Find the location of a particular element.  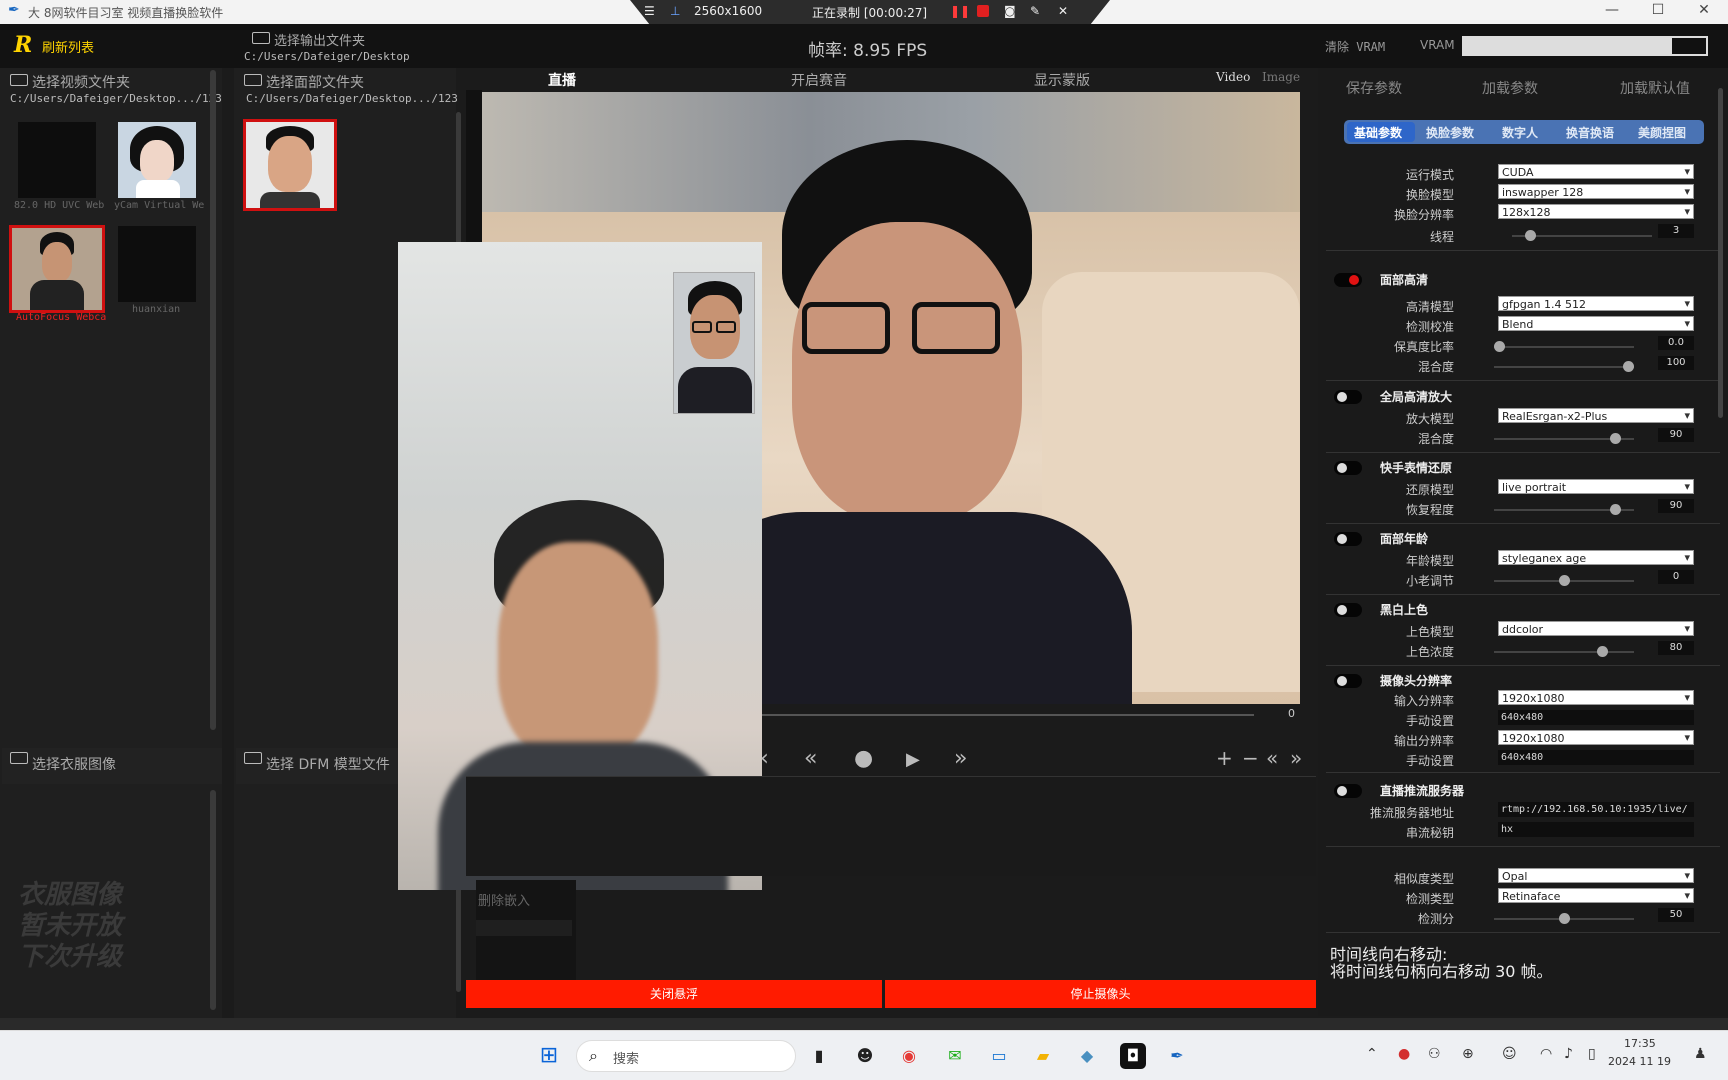

file-explorer-icon: ▰ is located at coordinates (1043, 1056).